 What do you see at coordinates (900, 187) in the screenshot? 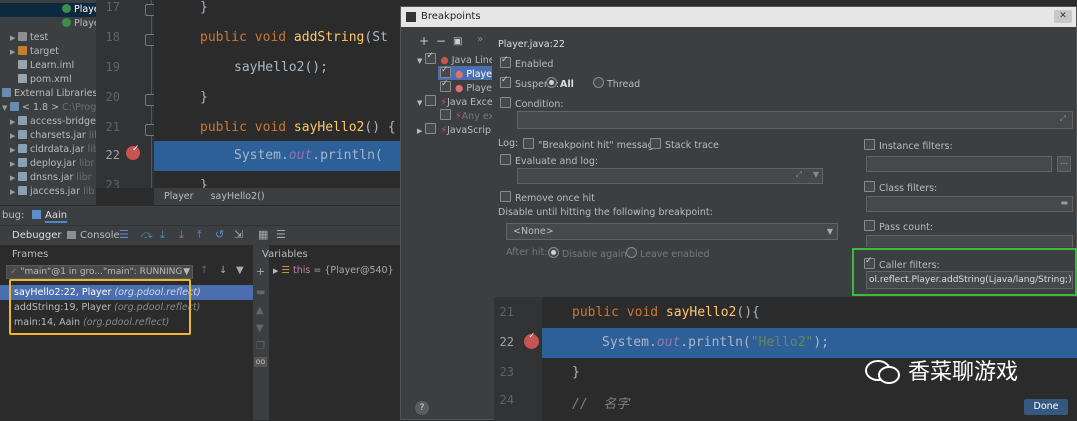
I see `class-filters-checkbox: Class filters:` at bounding box center [900, 187].